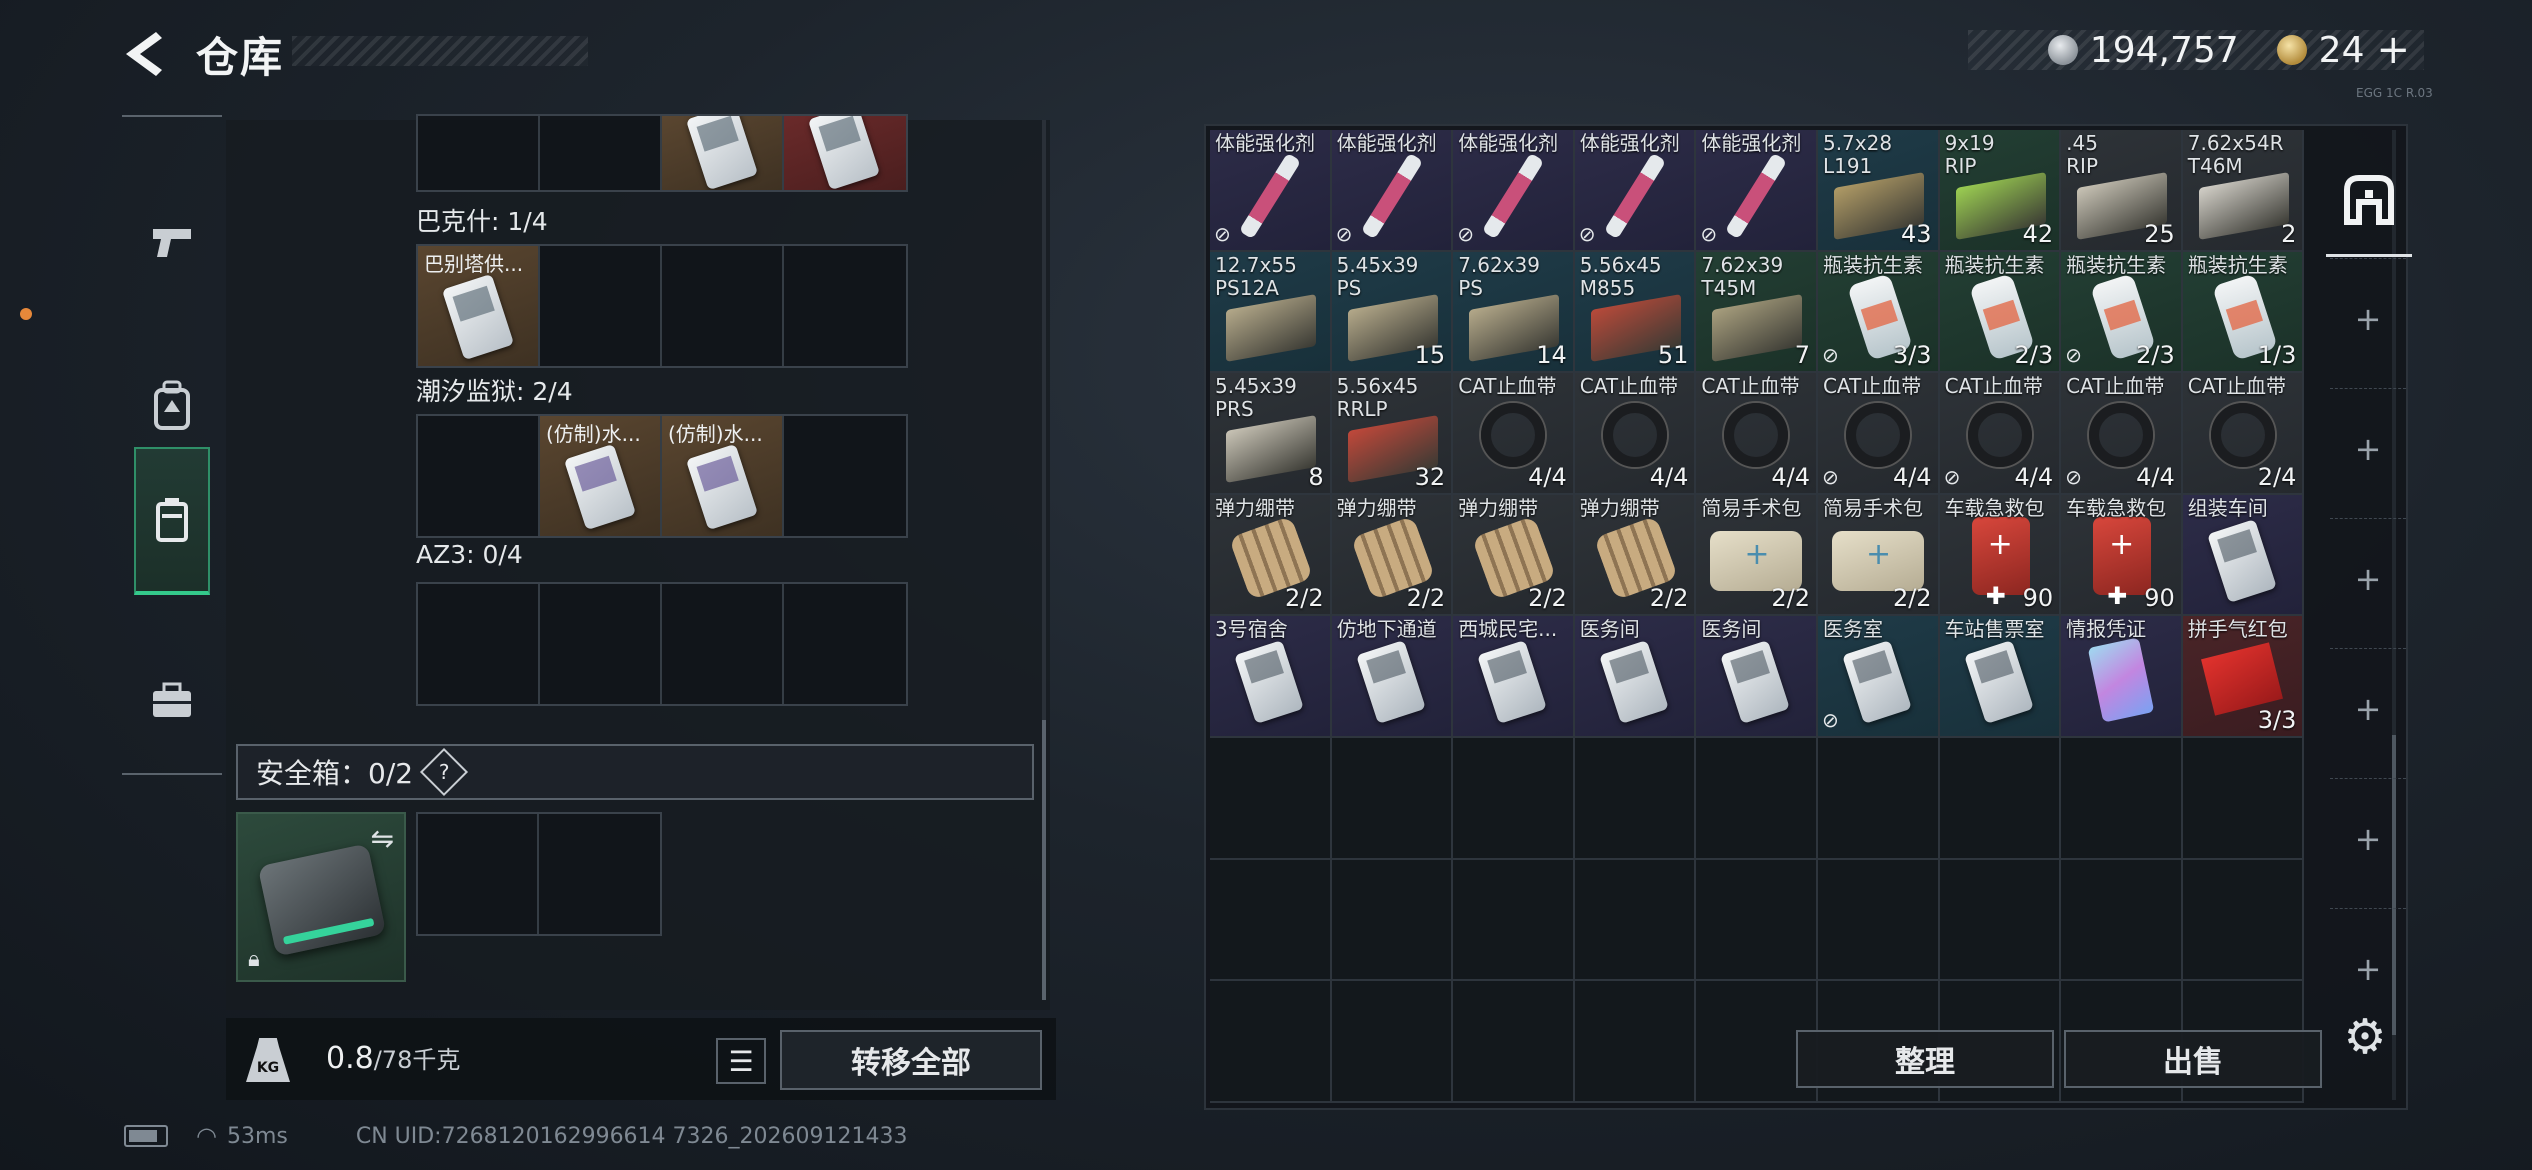 This screenshot has height=1170, width=2532. I want to click on warehouse-item: 组装车间, so click(2243, 555).